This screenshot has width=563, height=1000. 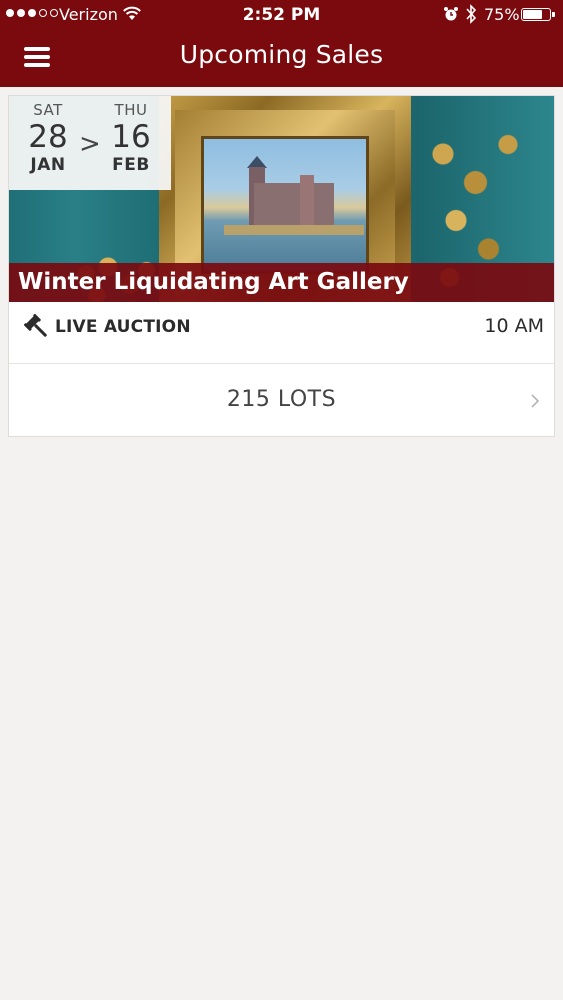 What do you see at coordinates (535, 401) in the screenshot?
I see `chevron-right-icon` at bounding box center [535, 401].